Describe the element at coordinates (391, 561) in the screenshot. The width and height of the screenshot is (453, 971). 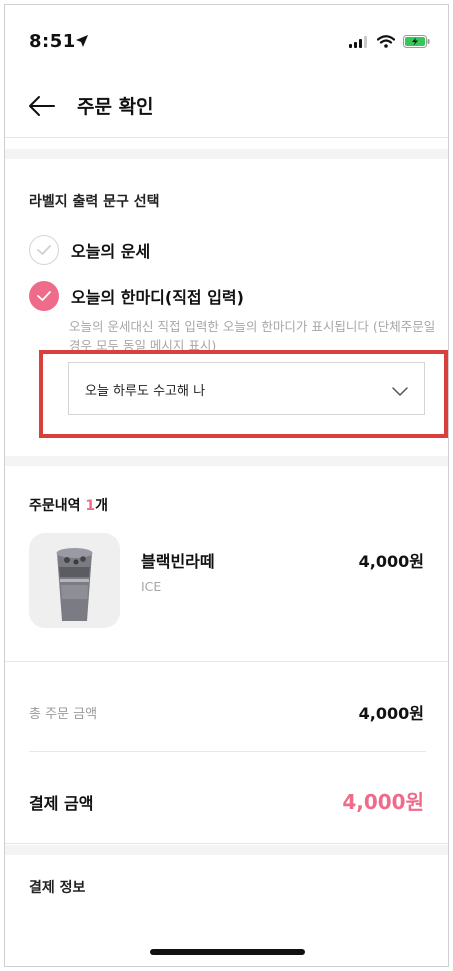
I see `item-price: 4,000원` at that location.